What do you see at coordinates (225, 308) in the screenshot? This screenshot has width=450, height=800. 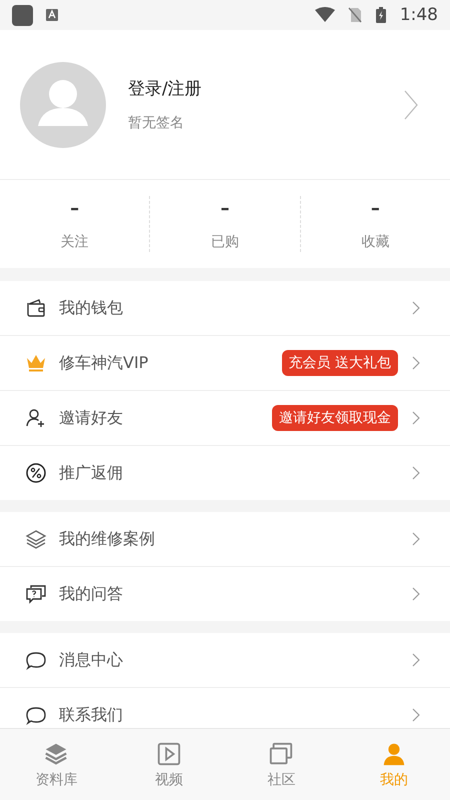 I see `menu-item: 我的钱包` at bounding box center [225, 308].